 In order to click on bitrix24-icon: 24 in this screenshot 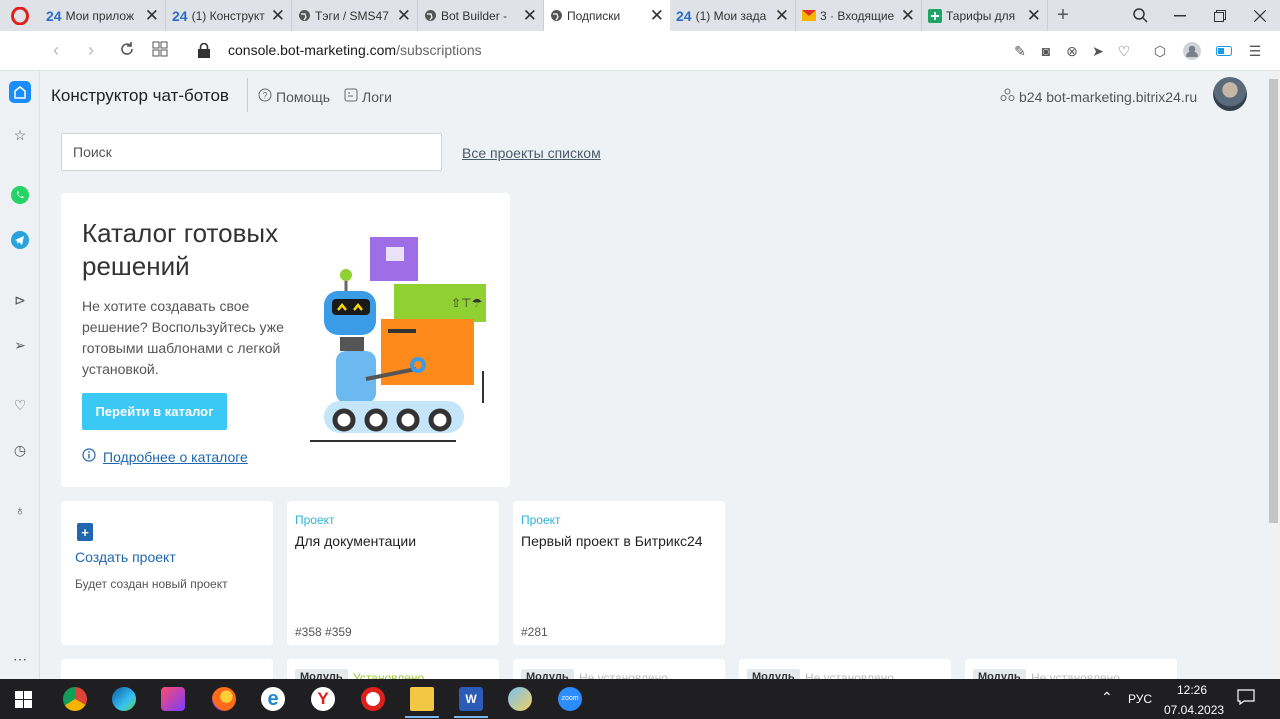, I will do `click(684, 15)`.